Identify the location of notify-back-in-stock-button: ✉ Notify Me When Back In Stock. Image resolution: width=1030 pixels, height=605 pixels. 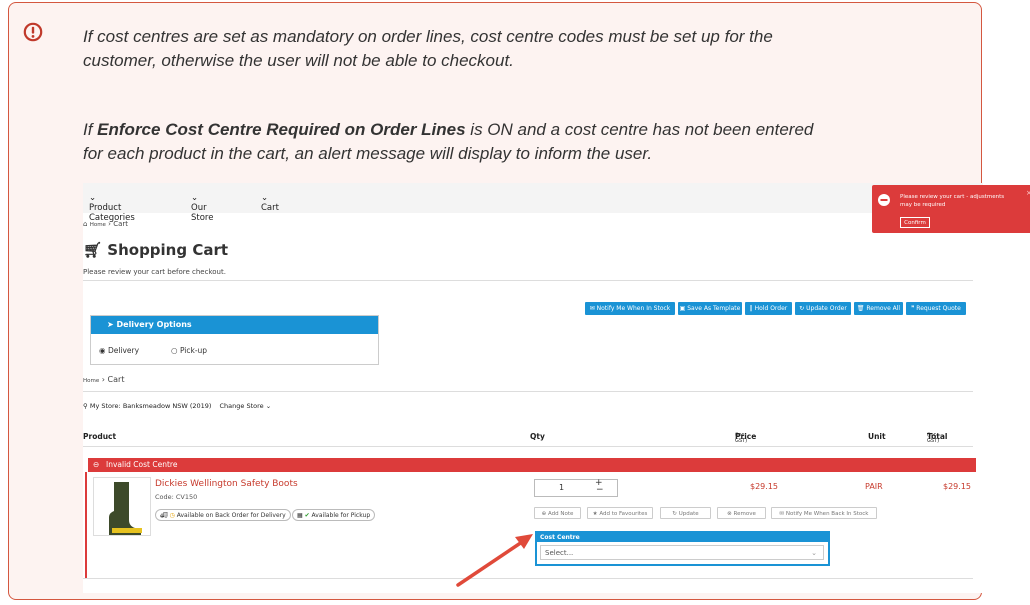
(824, 513).